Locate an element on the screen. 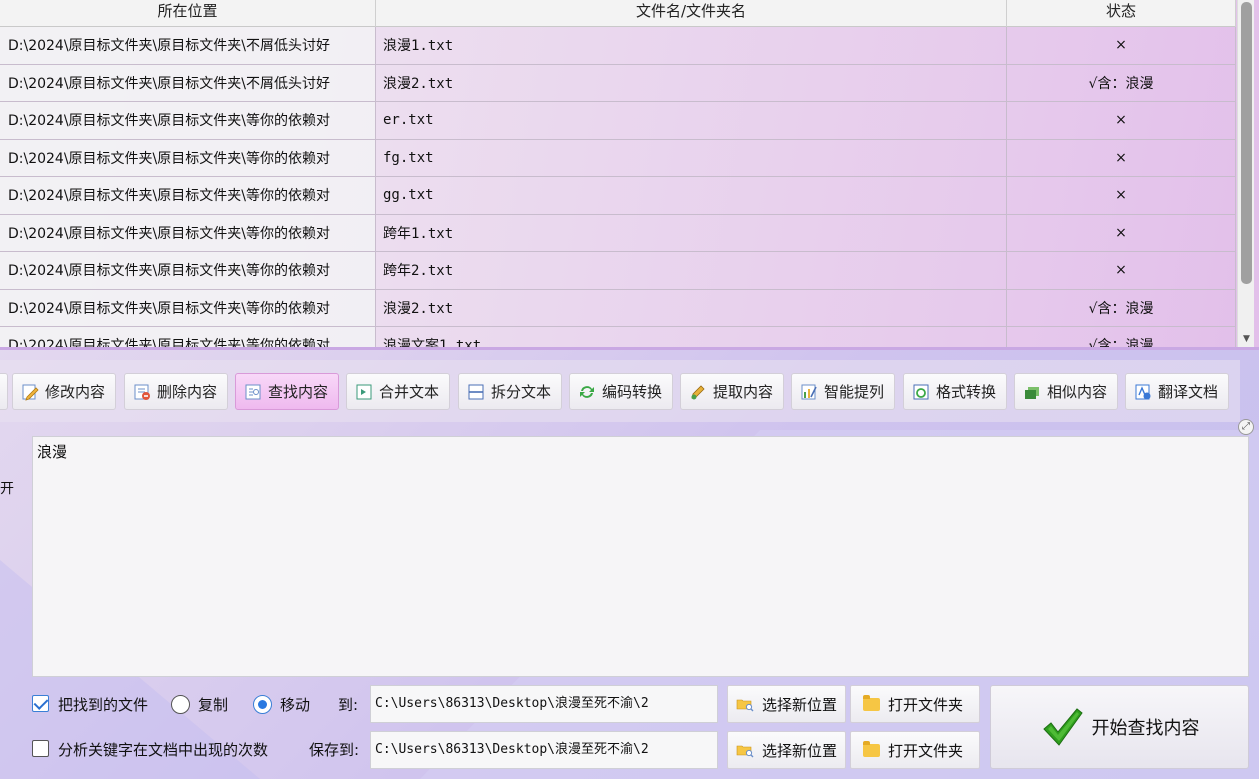 This screenshot has width=1259, height=779. table-row: D:\2024\原目标文件夹\原目标文件夹\等你的依赖对 跨年2.txt × is located at coordinates (618, 271).